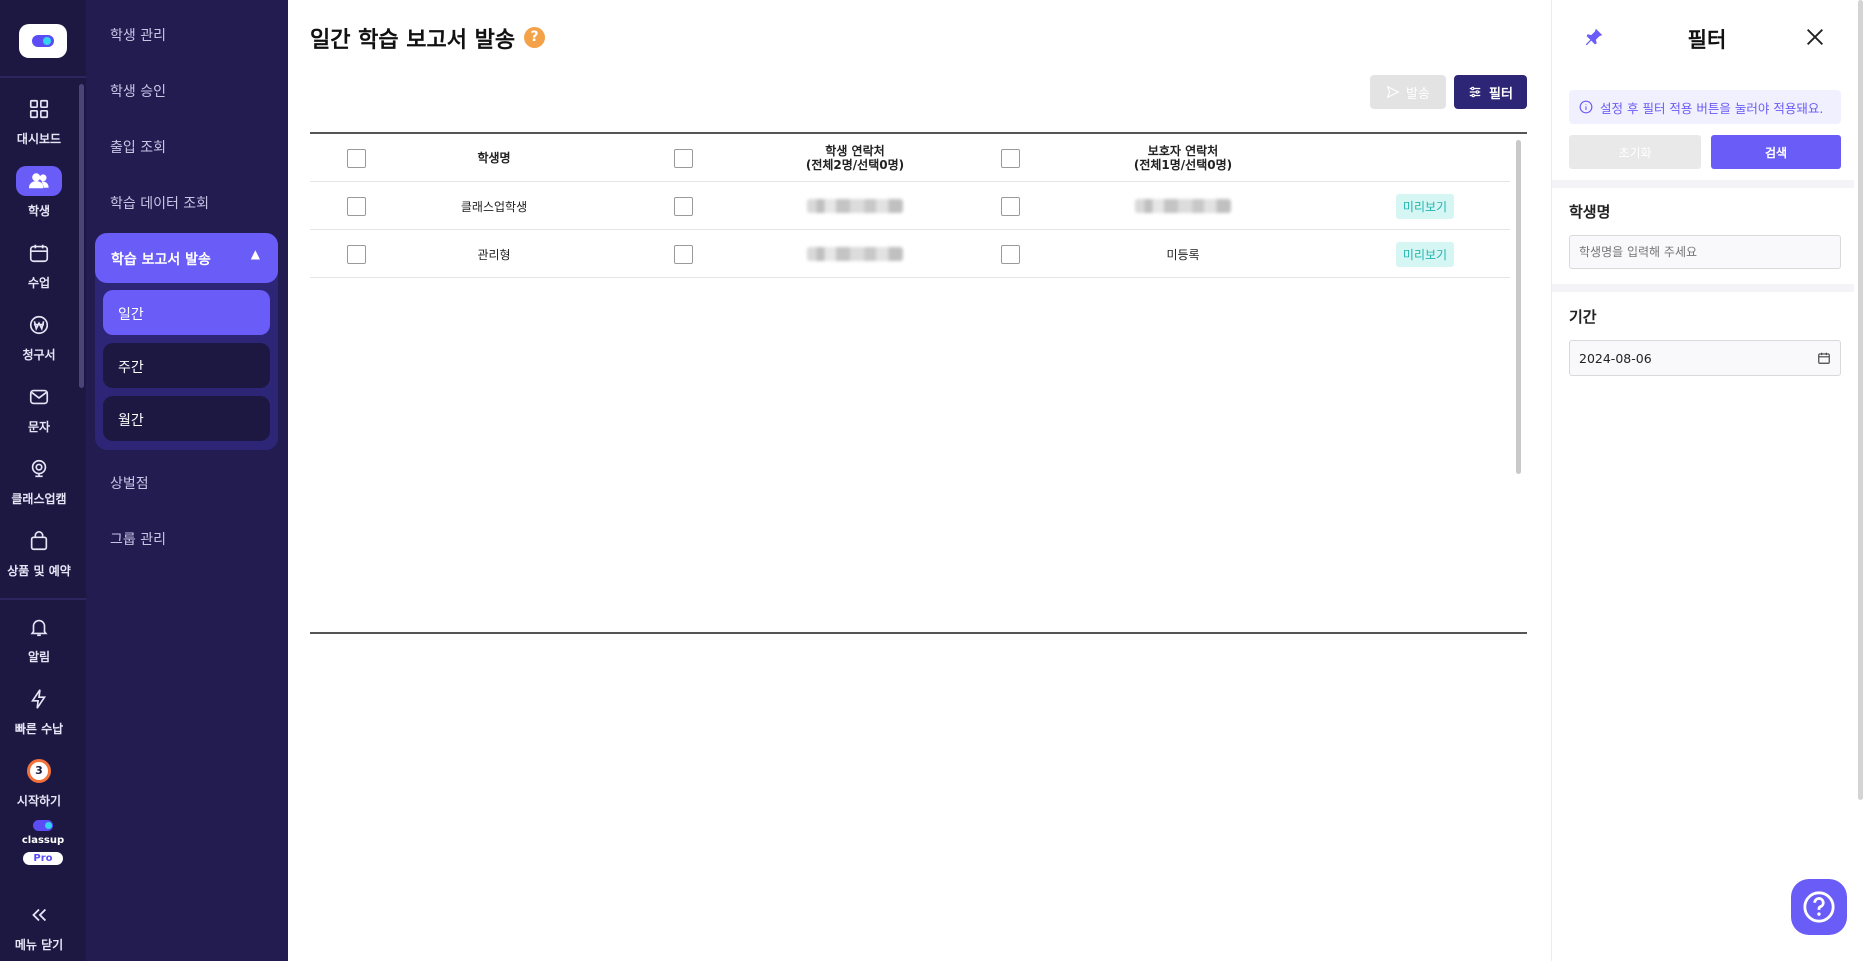 This screenshot has width=1873, height=961. What do you see at coordinates (39, 729) in the screenshot?
I see `rail-item-label: 빠른 수납` at bounding box center [39, 729].